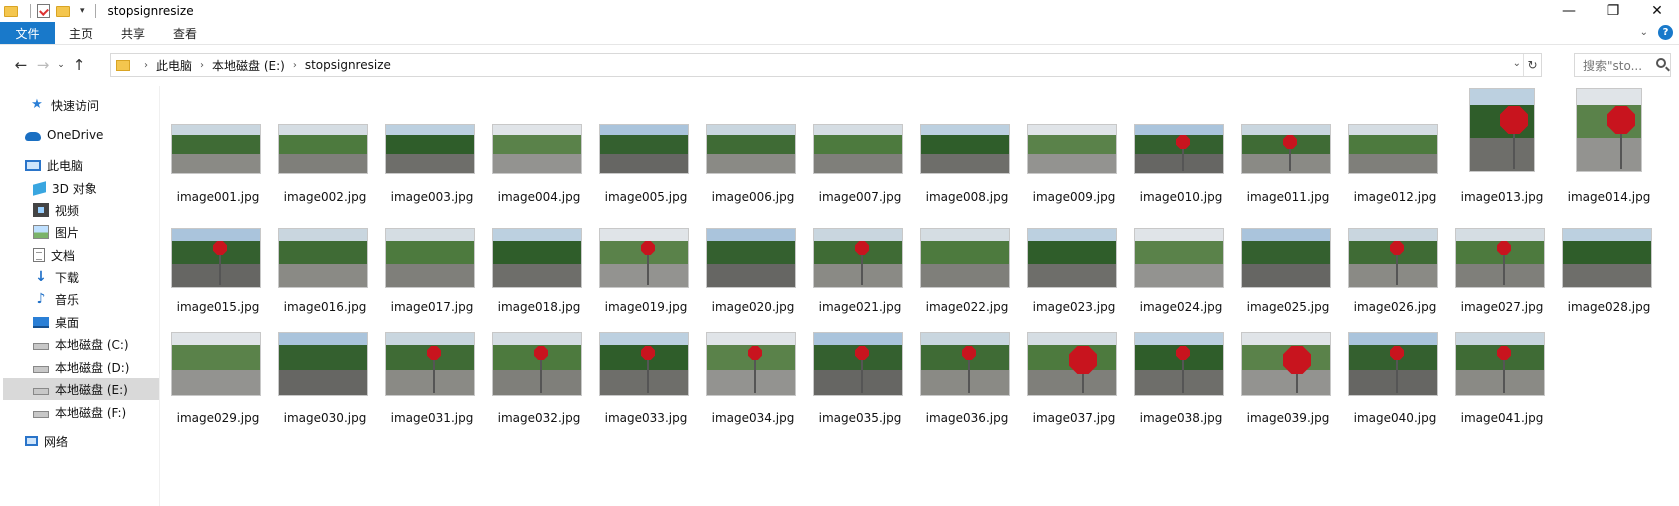  I want to click on tab-share: 共享, so click(133, 33).